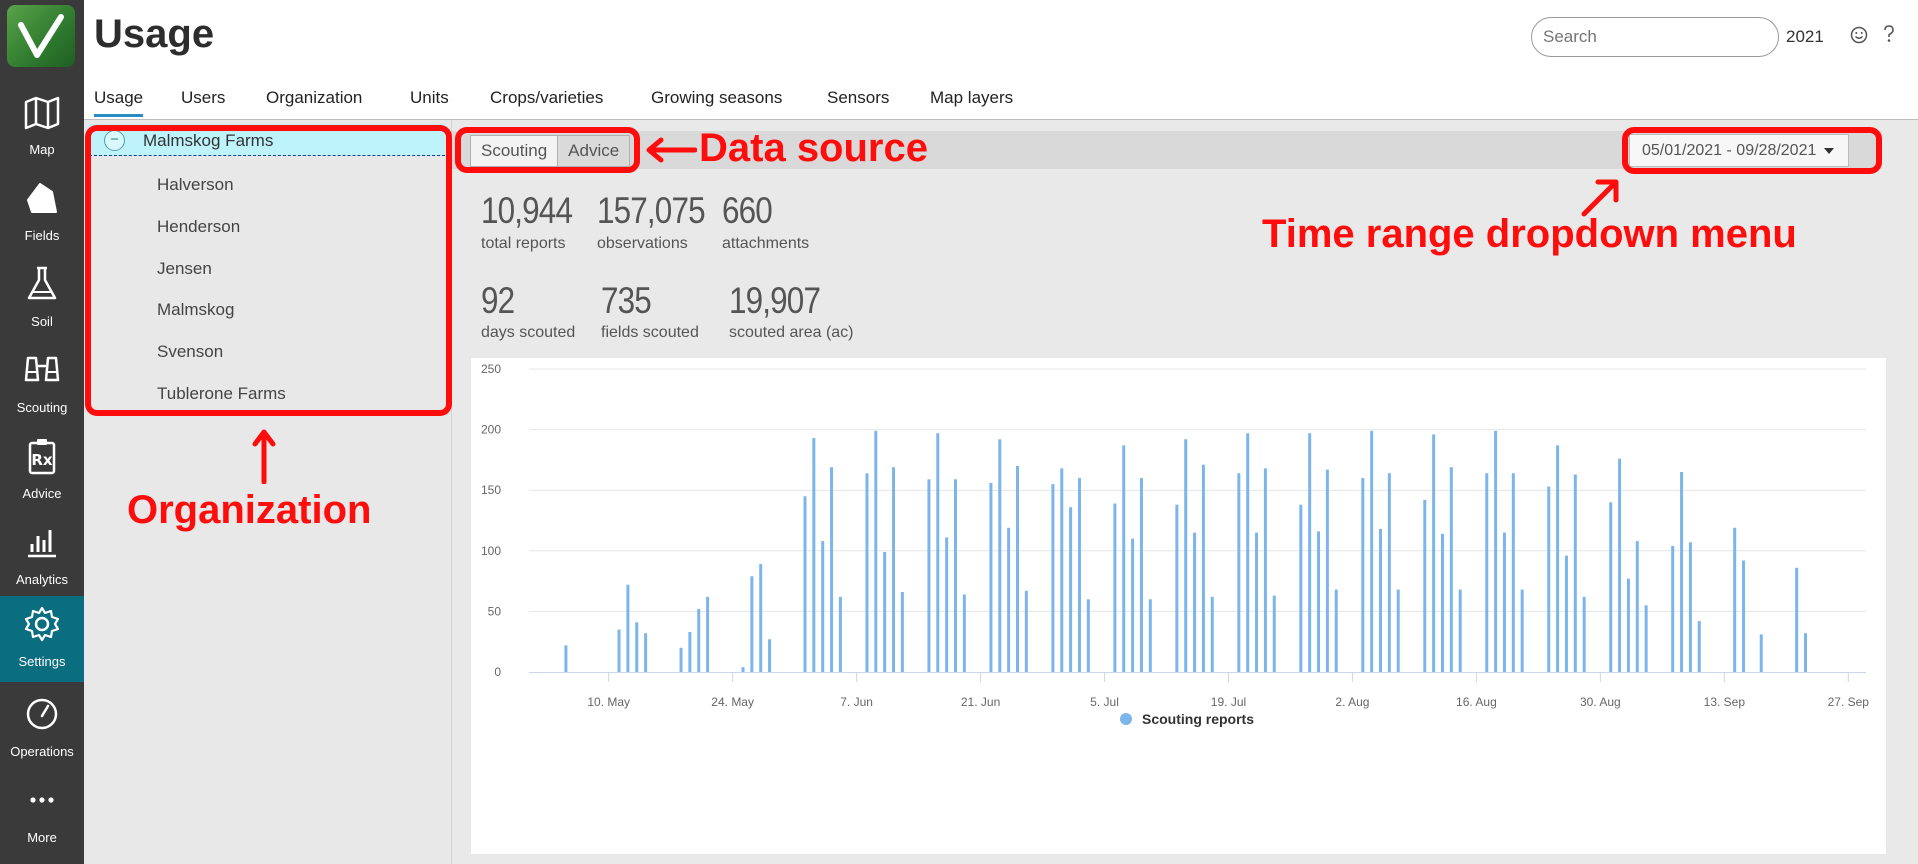  I want to click on nav-map: Map, so click(42, 127).